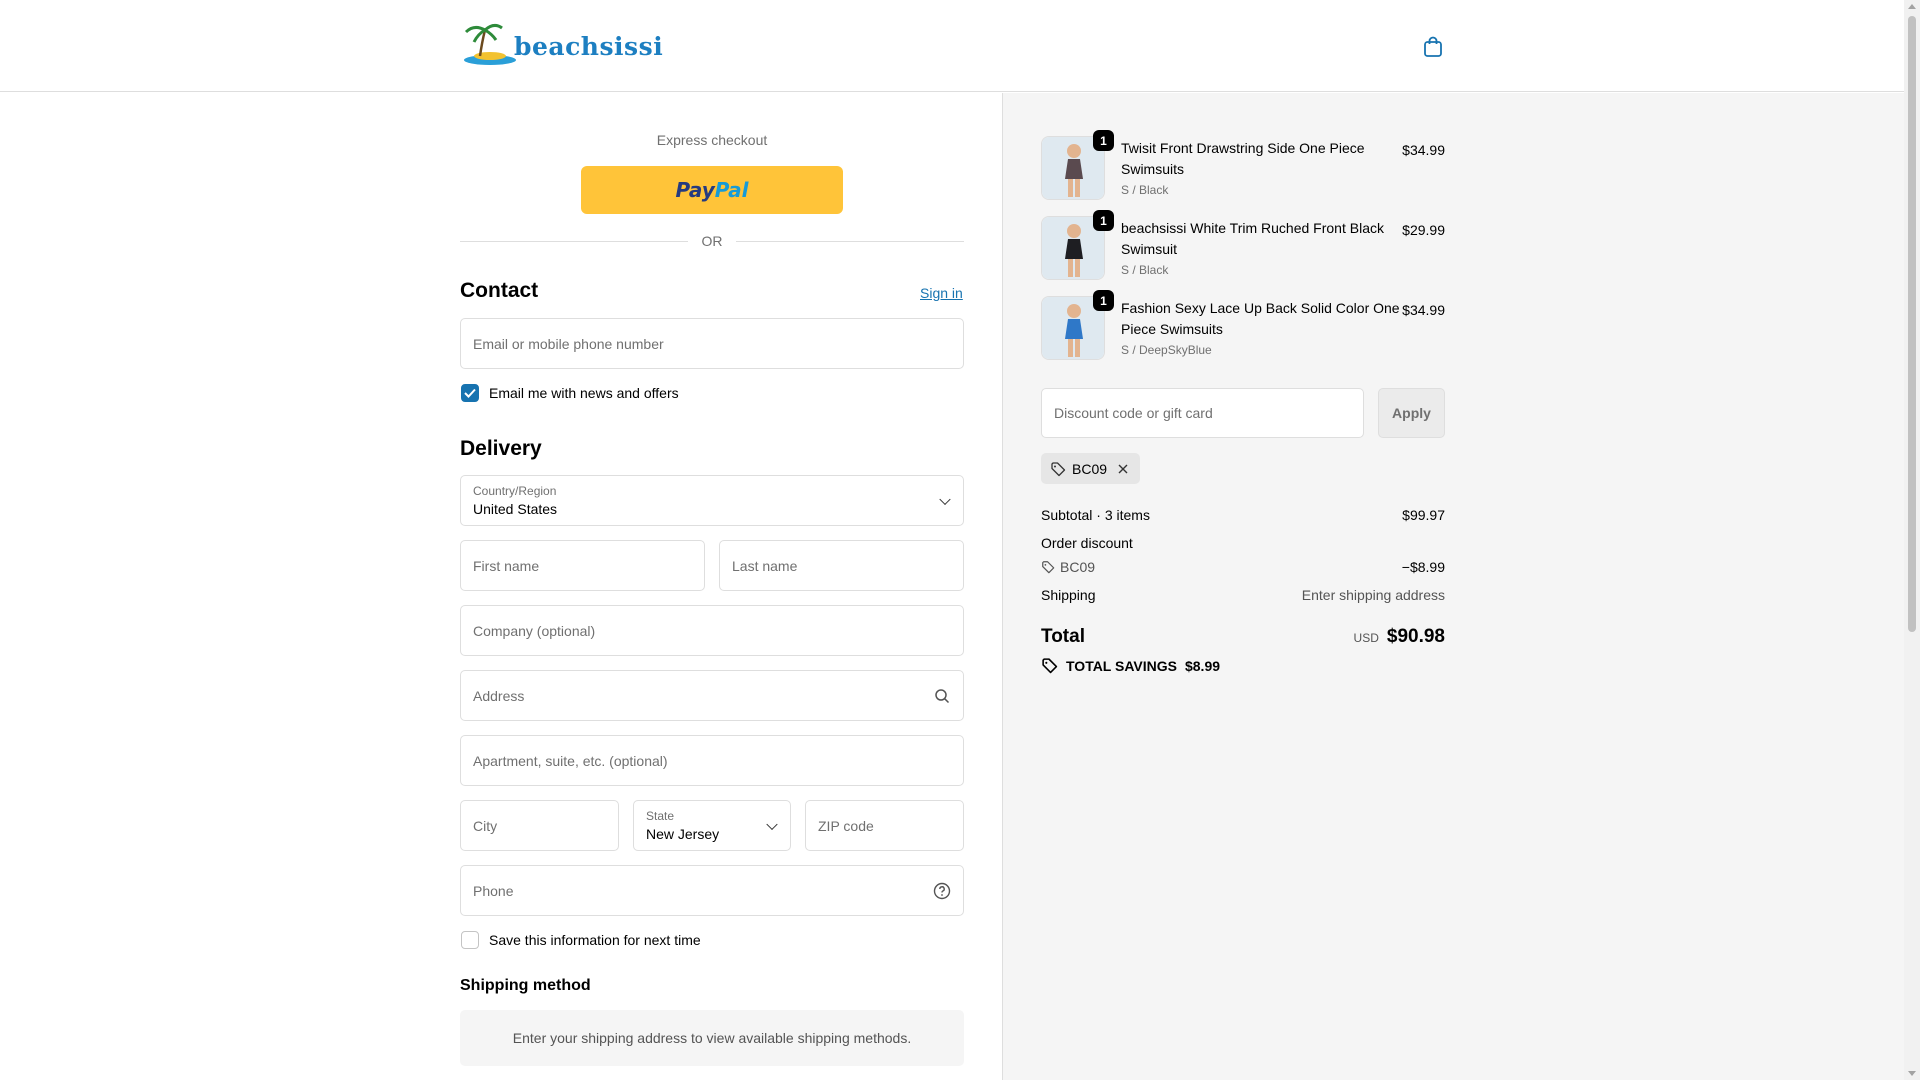 Image resolution: width=1920 pixels, height=1080 pixels. Describe the element at coordinates (952, 46) in the screenshot. I see `header: beachsissi` at that location.